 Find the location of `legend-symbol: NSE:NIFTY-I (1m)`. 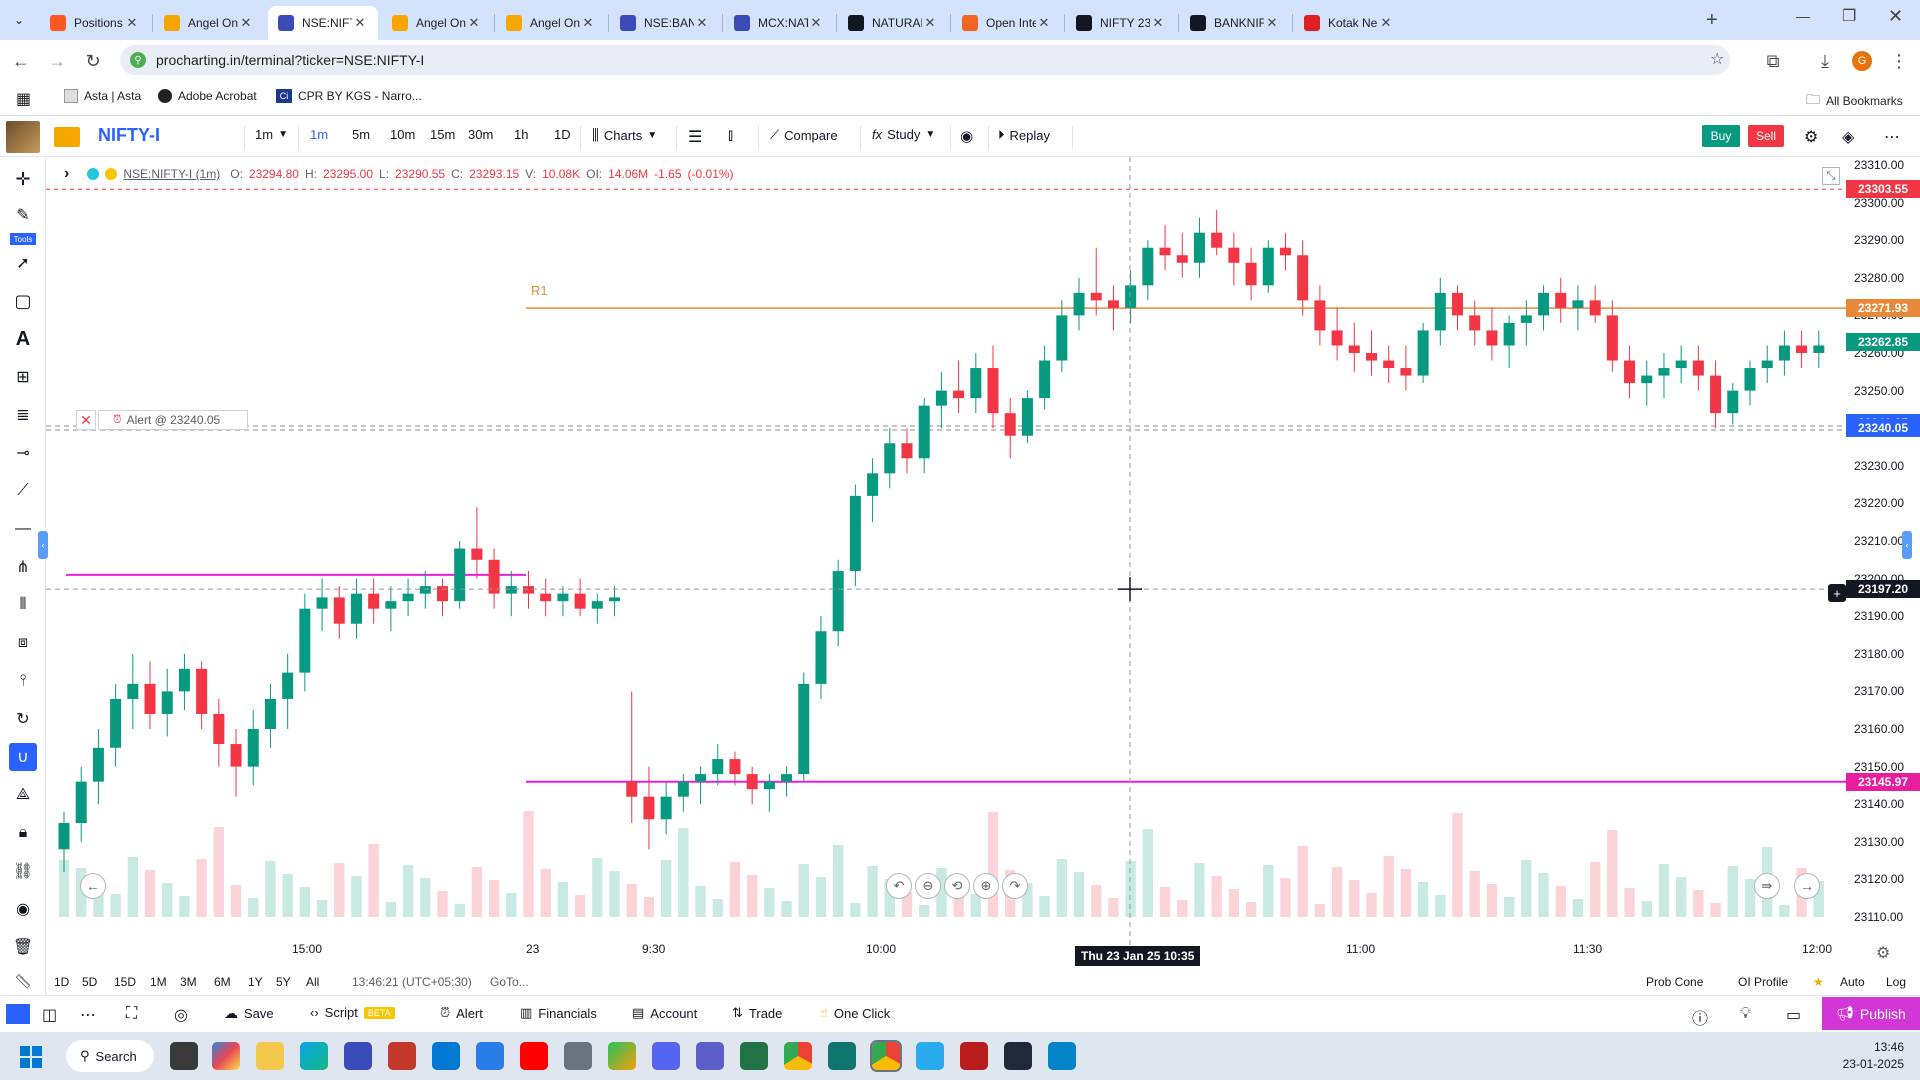

legend-symbol: NSE:NIFTY-I (1m) is located at coordinates (171, 174).